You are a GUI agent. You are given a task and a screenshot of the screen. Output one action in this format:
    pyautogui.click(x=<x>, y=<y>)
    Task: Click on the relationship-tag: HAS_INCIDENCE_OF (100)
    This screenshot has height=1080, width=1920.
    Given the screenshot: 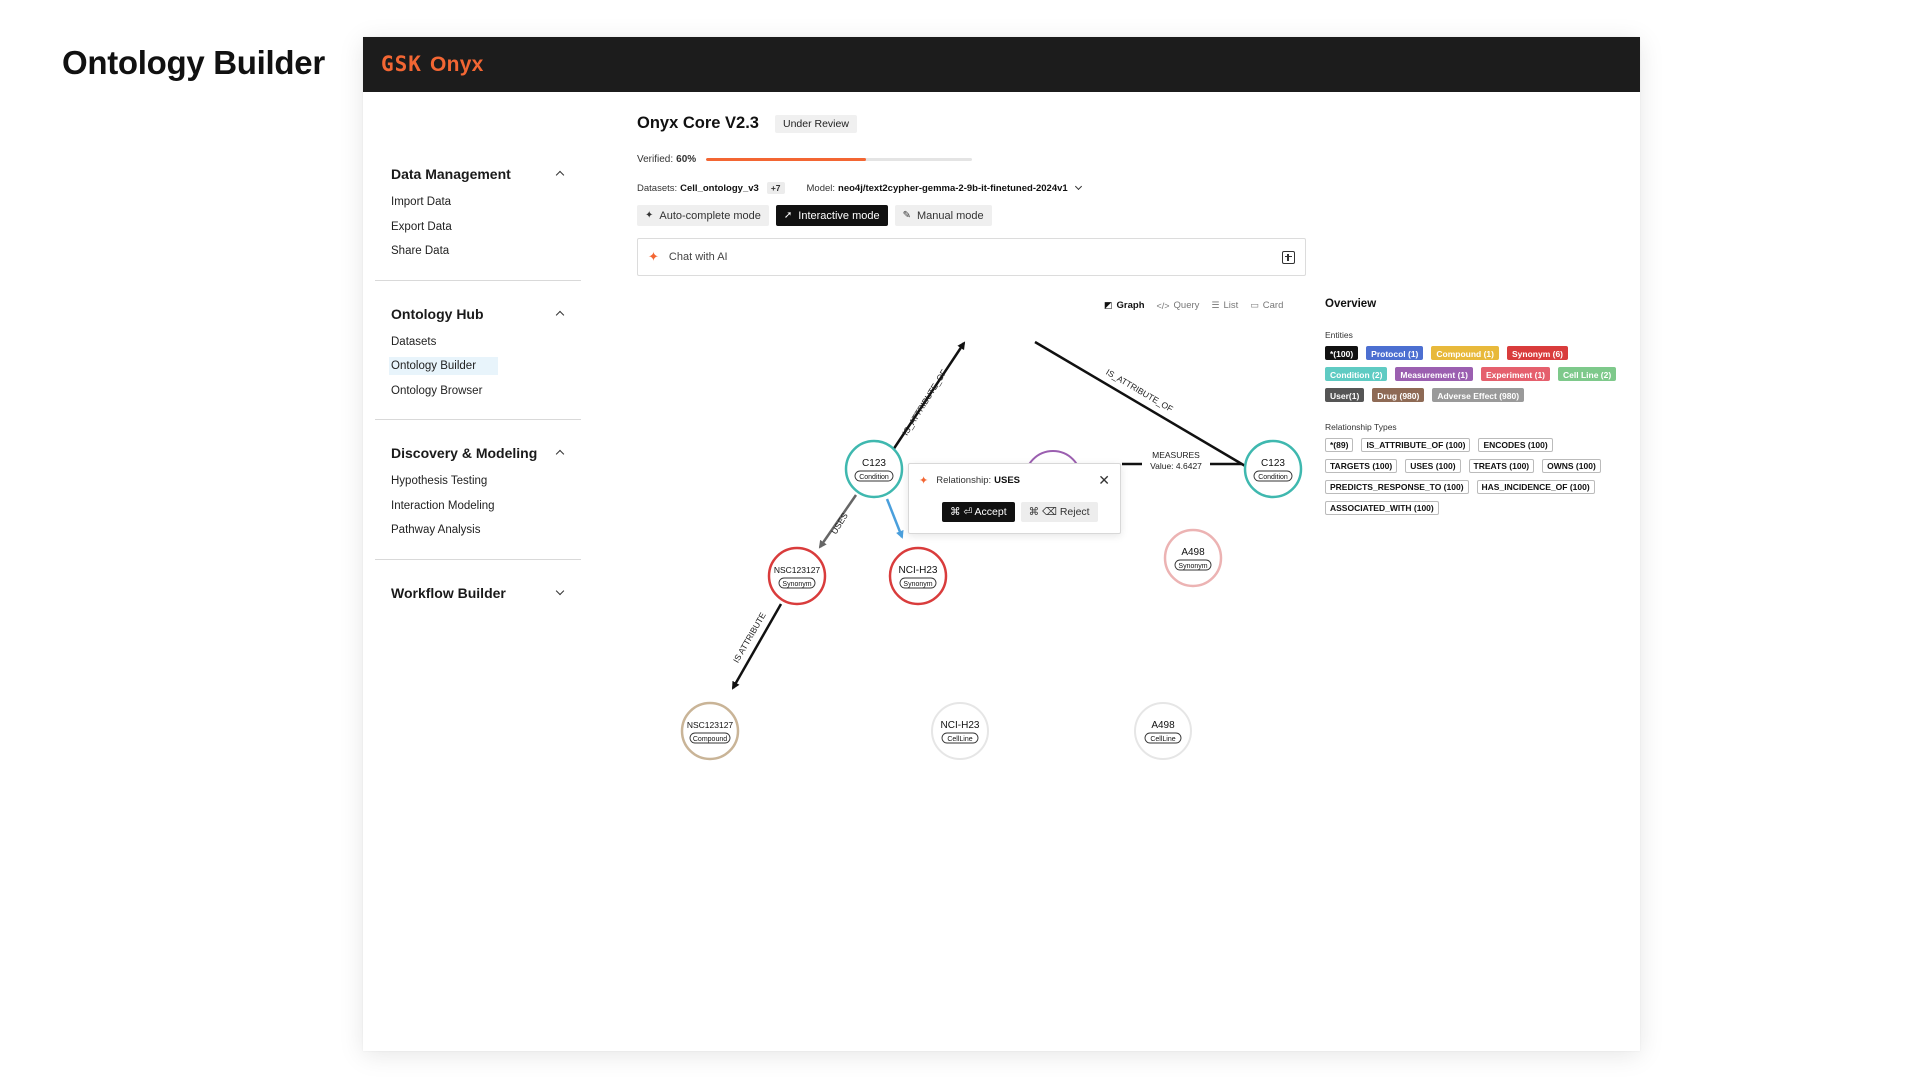 What is the action you would take?
    pyautogui.click(x=1535, y=487)
    